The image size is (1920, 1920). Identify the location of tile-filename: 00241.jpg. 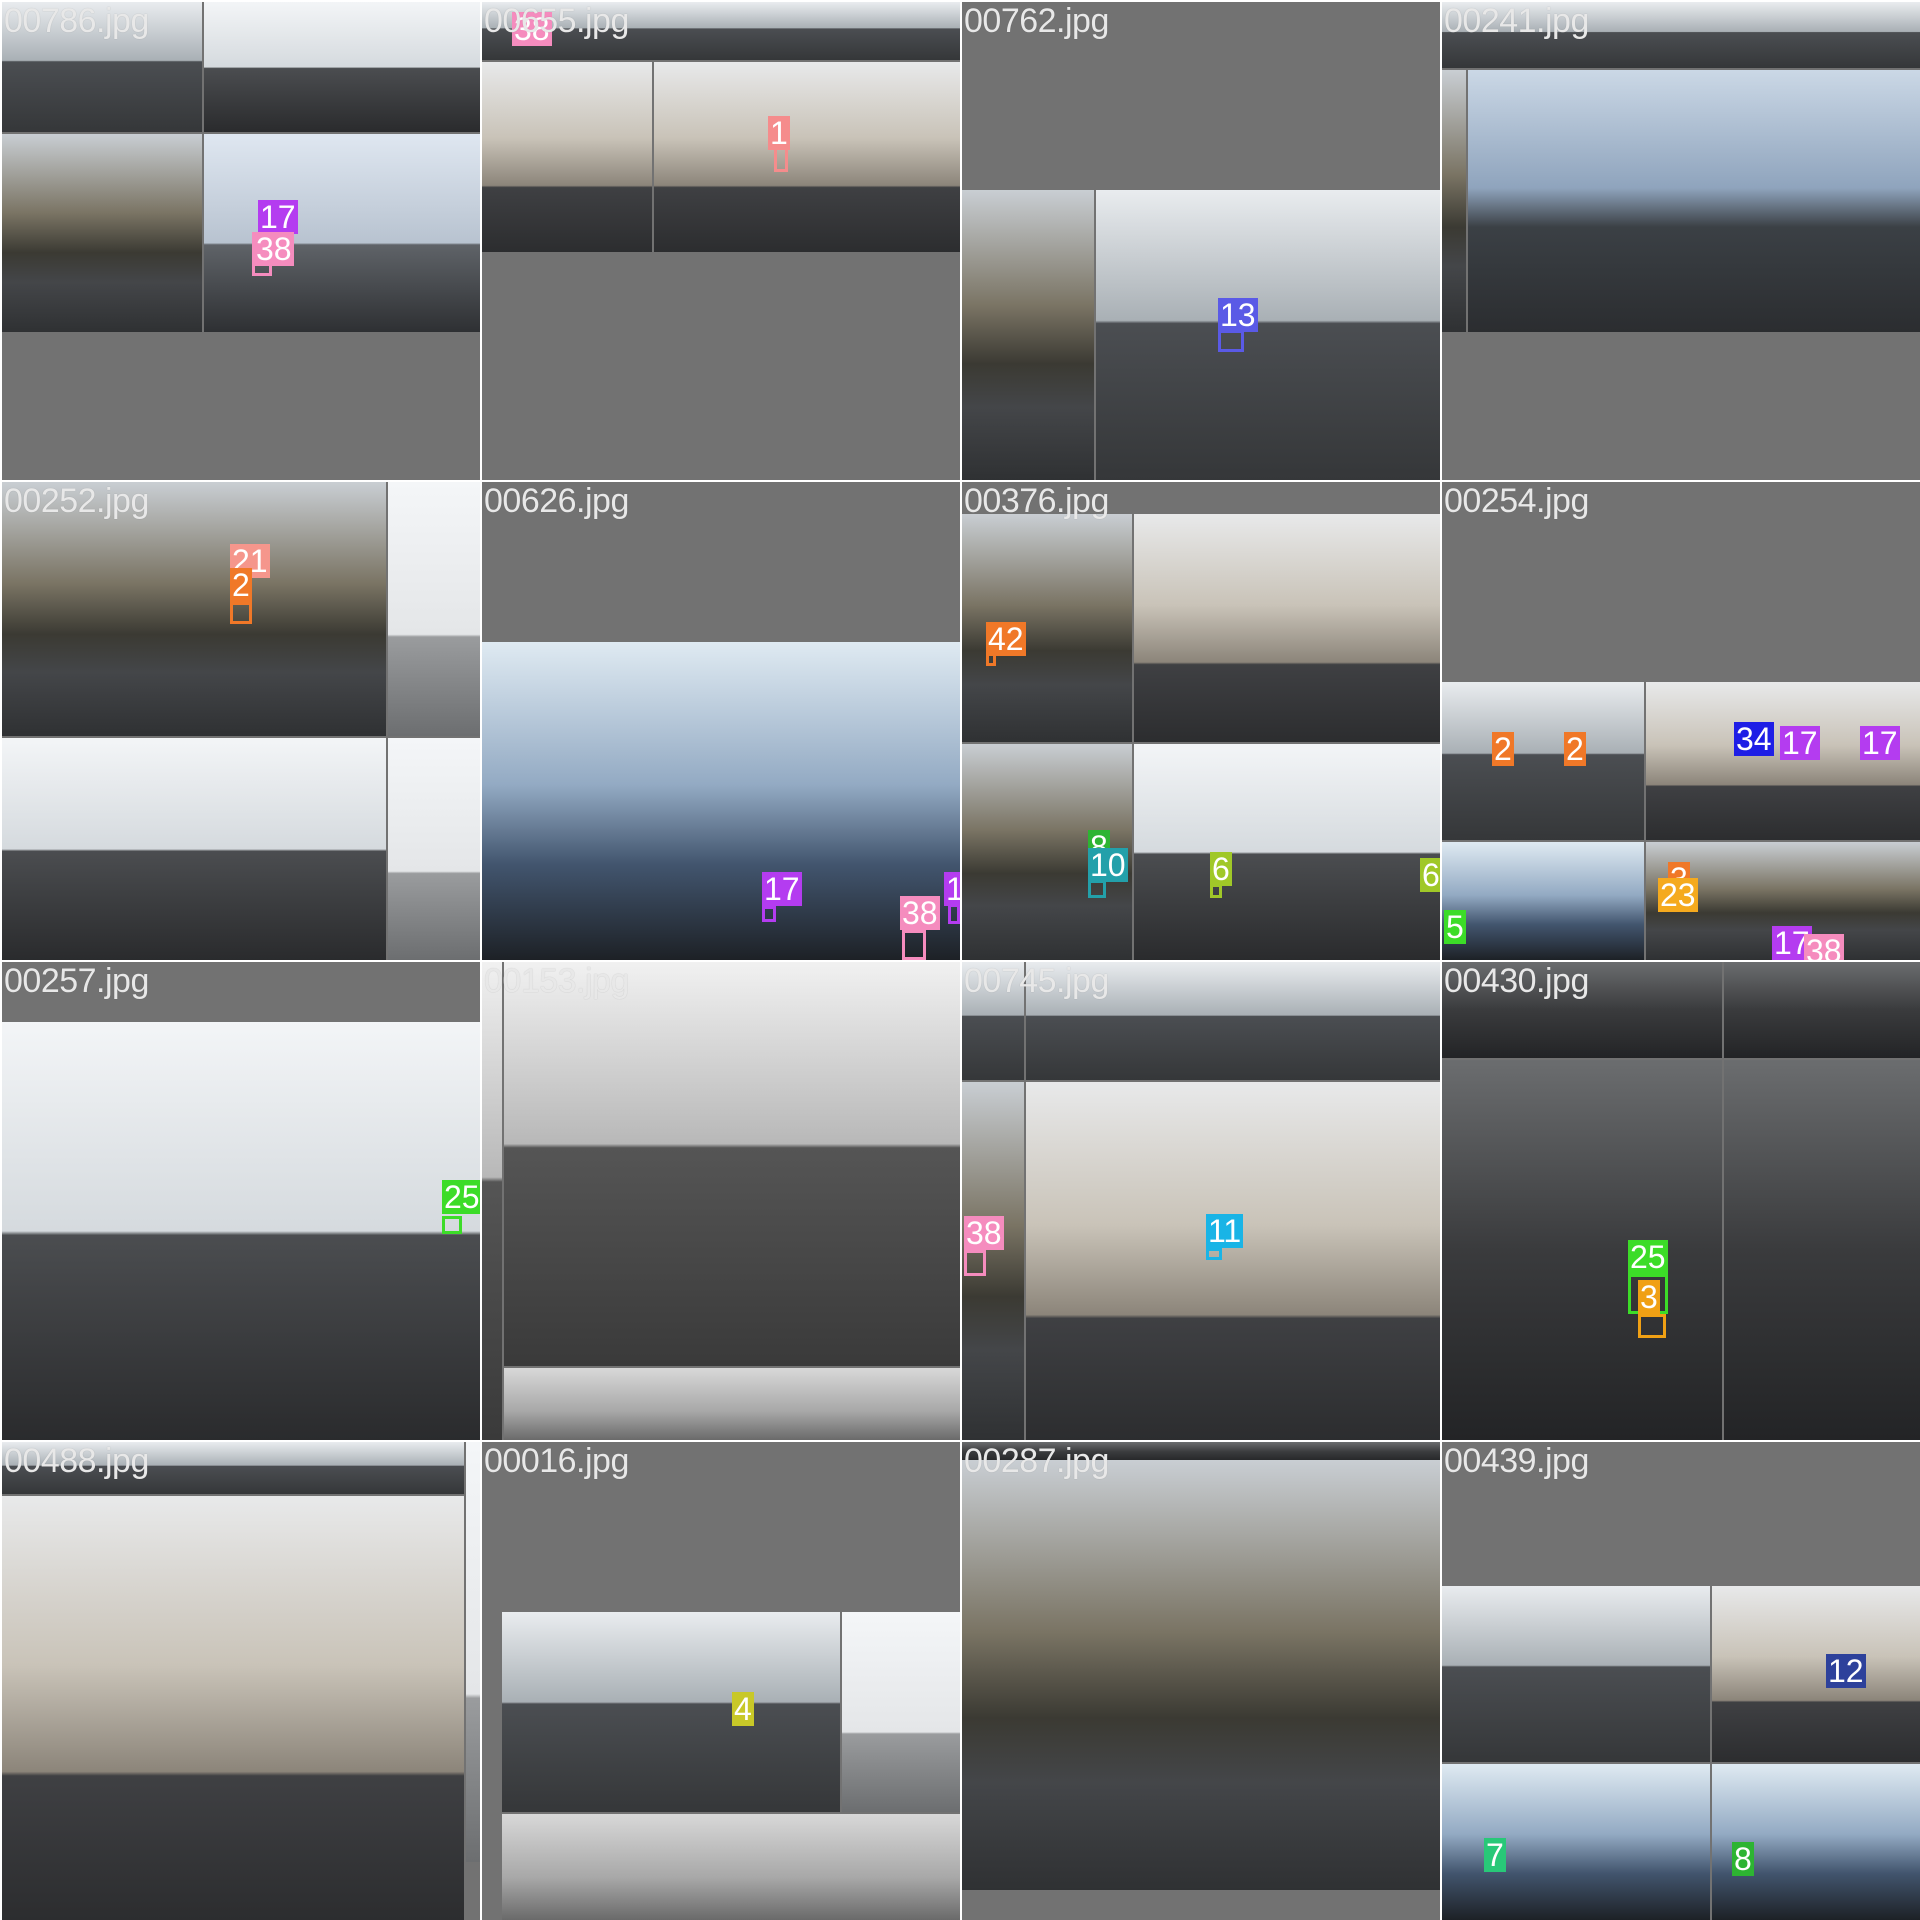
(1516, 21).